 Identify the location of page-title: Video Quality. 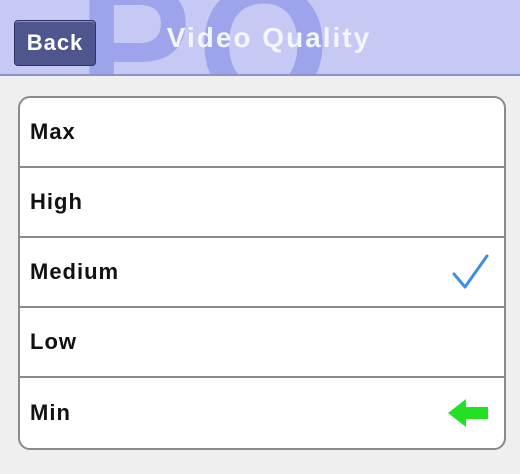
(269, 37).